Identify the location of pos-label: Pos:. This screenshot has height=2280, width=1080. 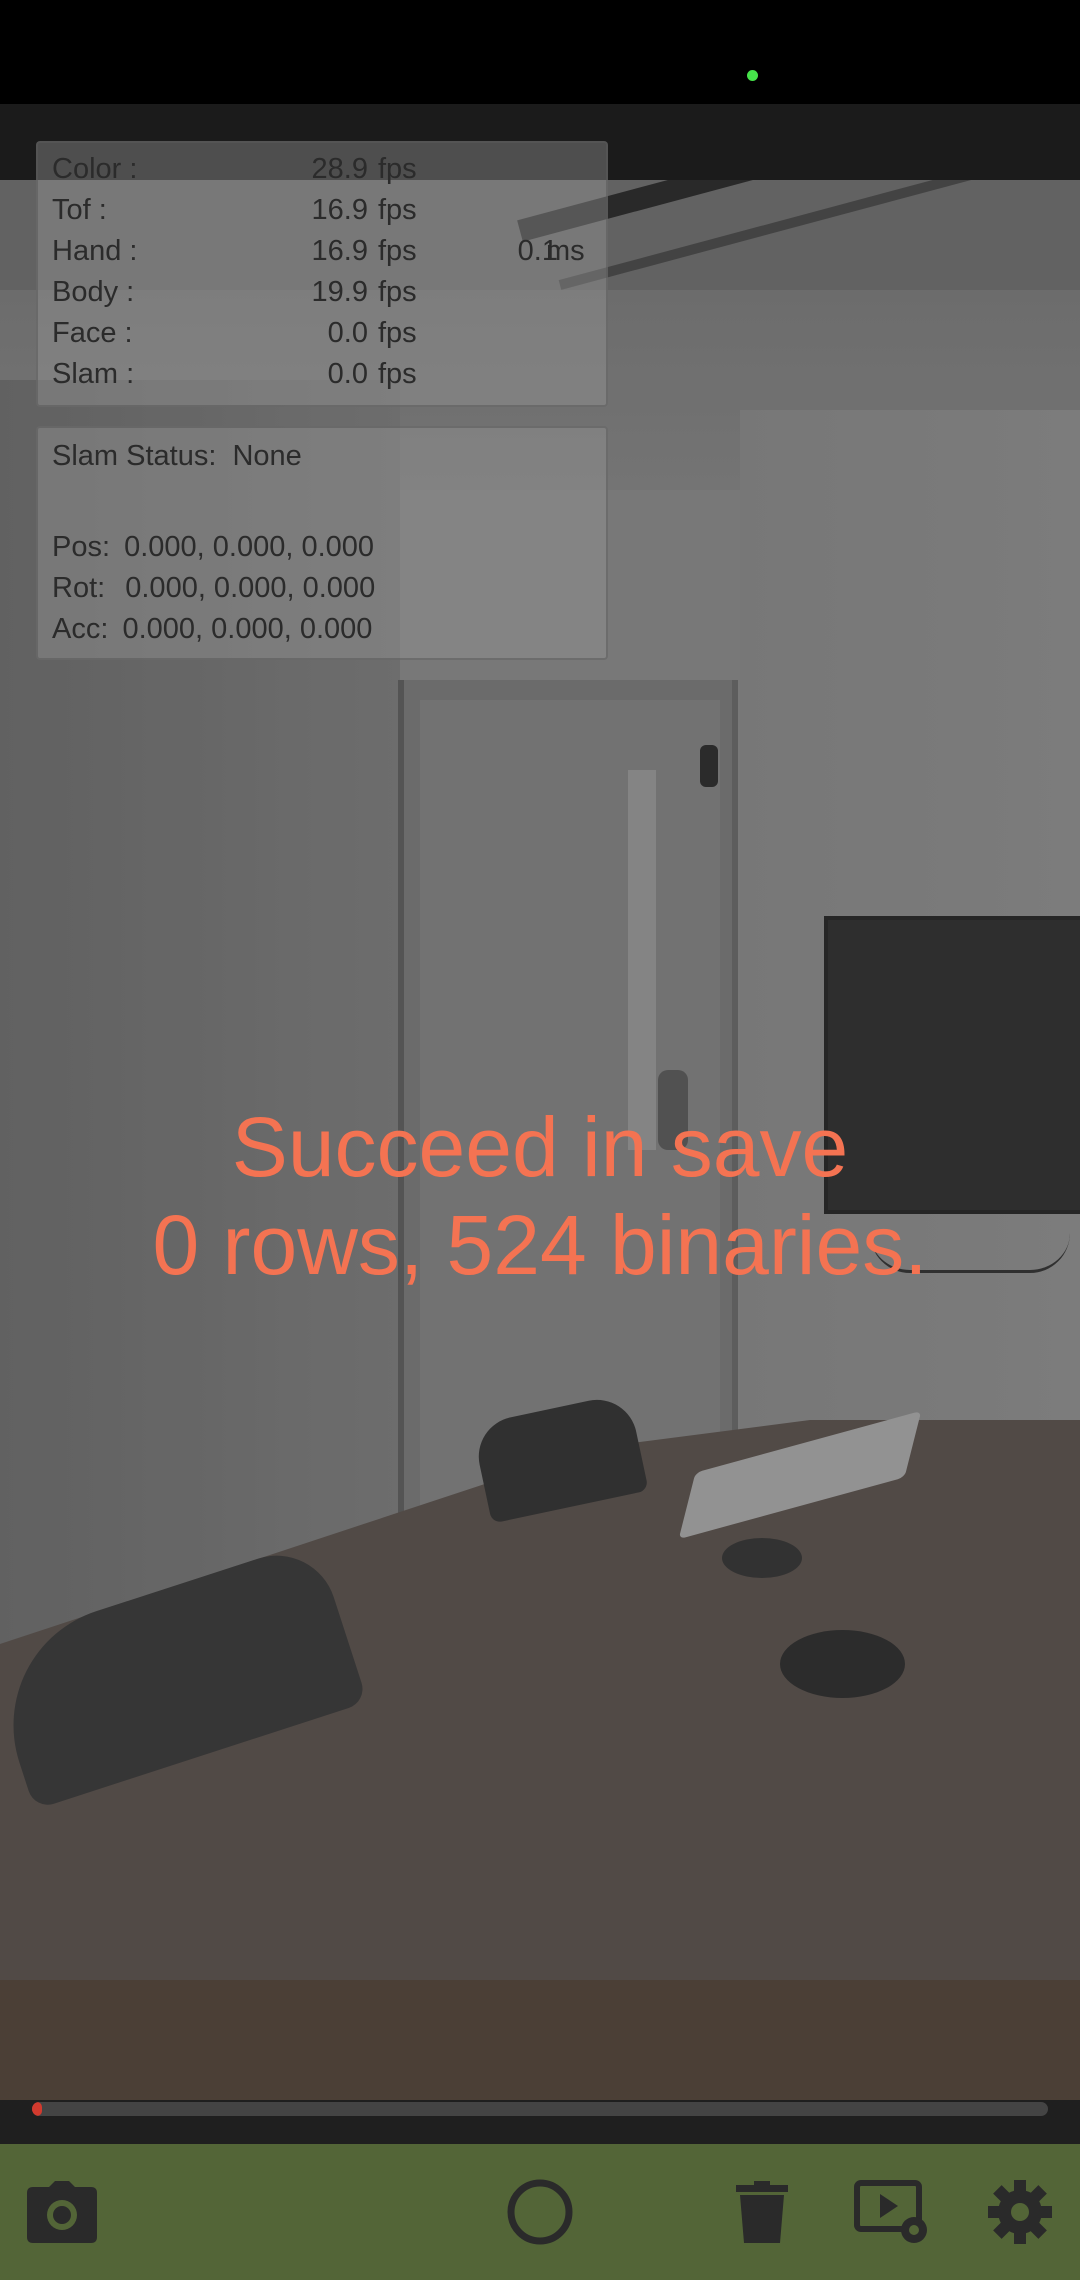
(81, 547).